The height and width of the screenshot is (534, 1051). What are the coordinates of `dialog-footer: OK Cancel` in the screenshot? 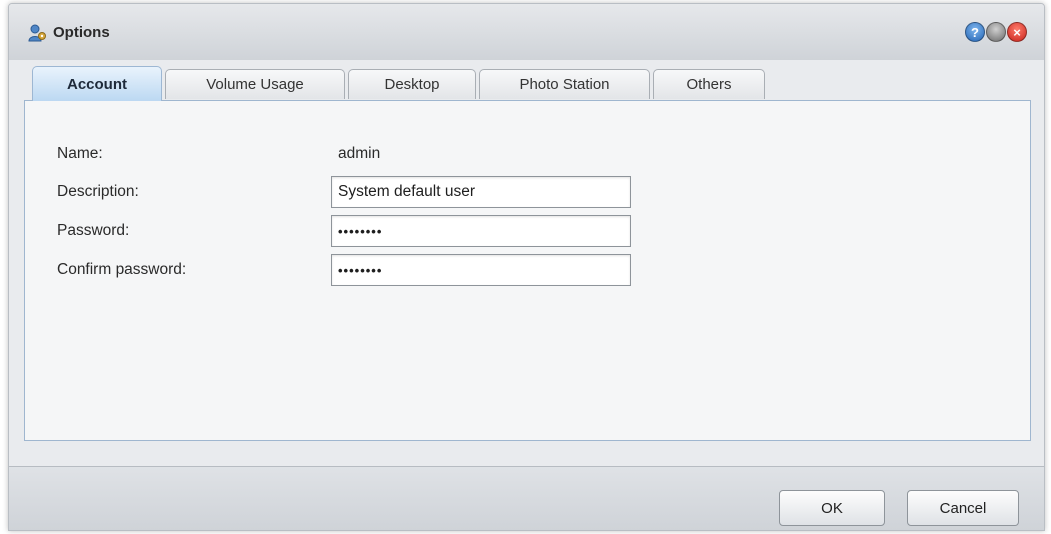 It's located at (526, 498).